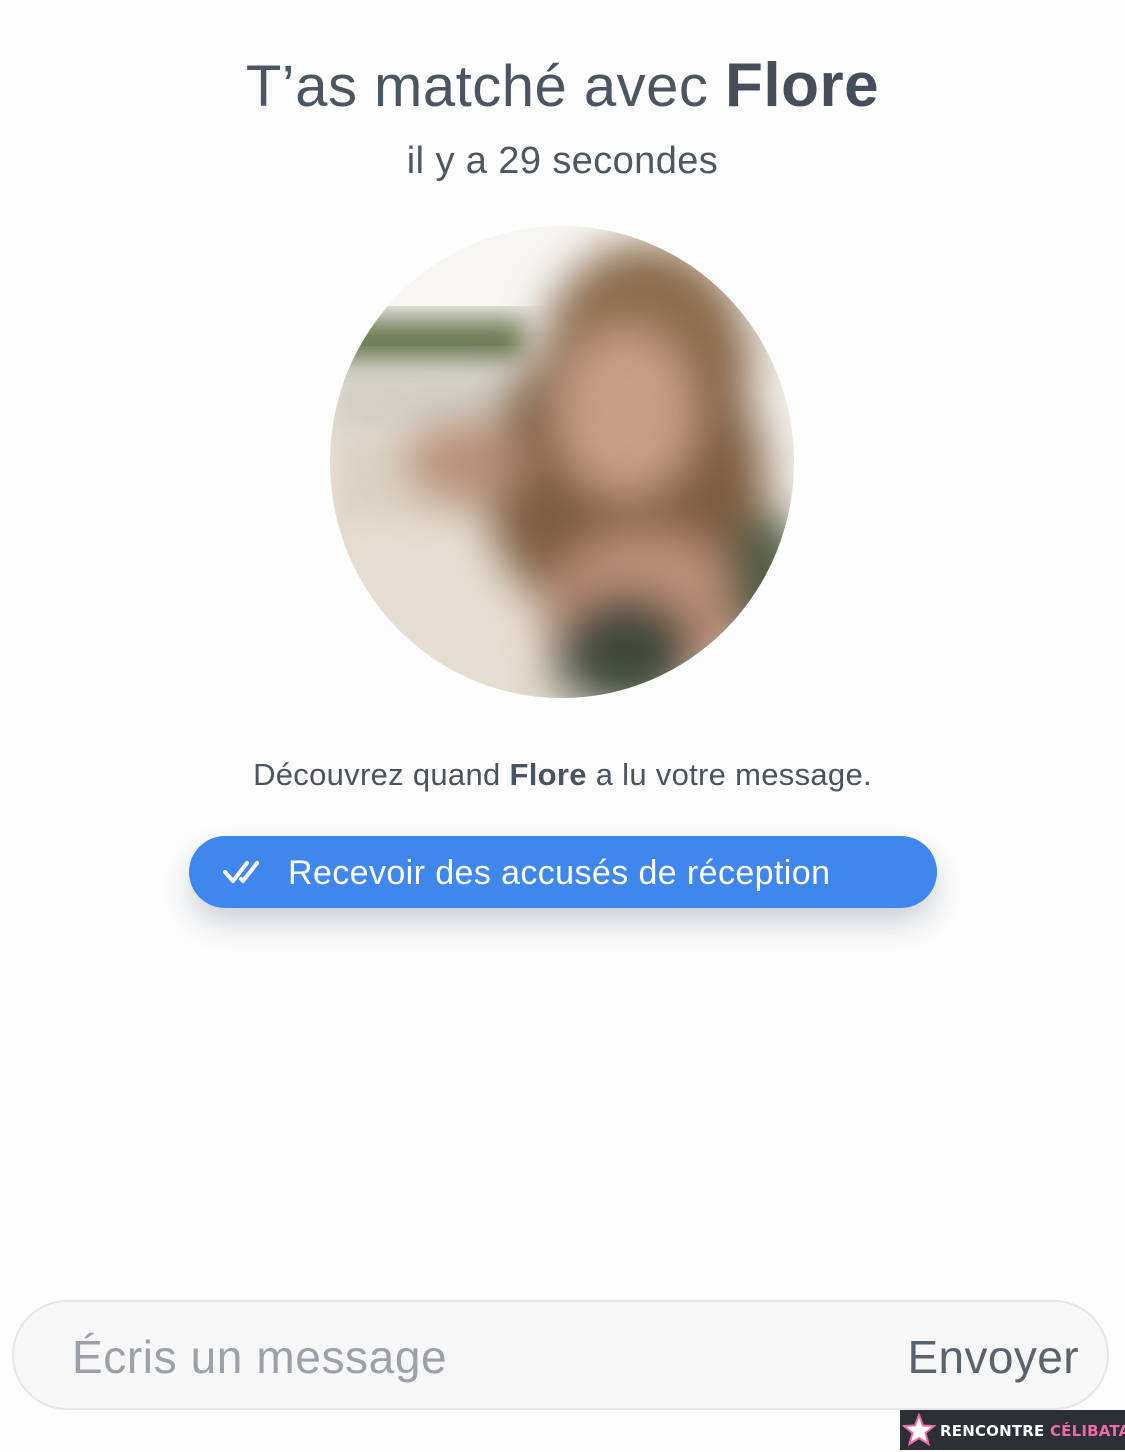 The width and height of the screenshot is (1125, 1452). What do you see at coordinates (919, 1430) in the screenshot?
I see `star-icon` at bounding box center [919, 1430].